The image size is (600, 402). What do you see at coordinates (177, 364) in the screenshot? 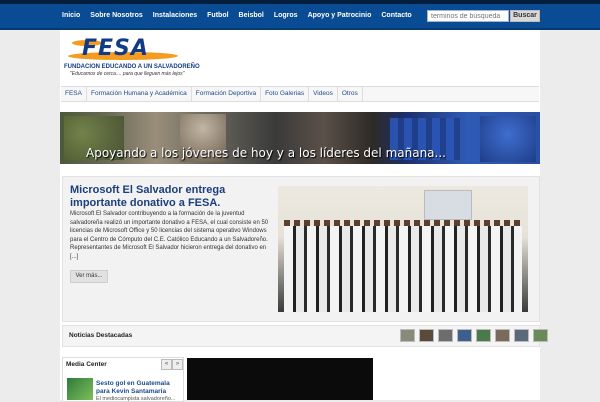
I see `media-next-button: »` at bounding box center [177, 364].